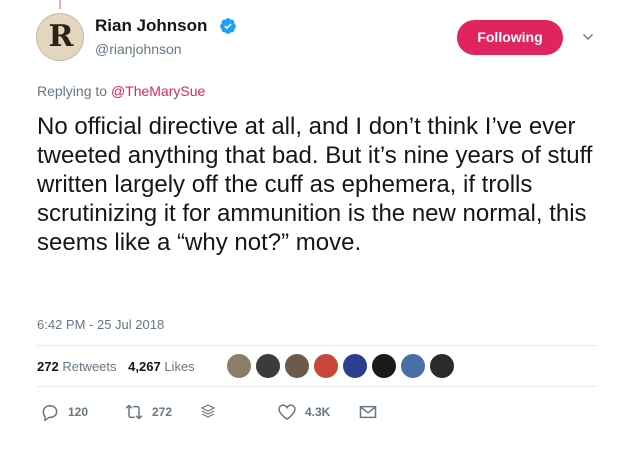 Image resolution: width=635 pixels, height=451 pixels. I want to click on likes-label: Likes, so click(179, 366).